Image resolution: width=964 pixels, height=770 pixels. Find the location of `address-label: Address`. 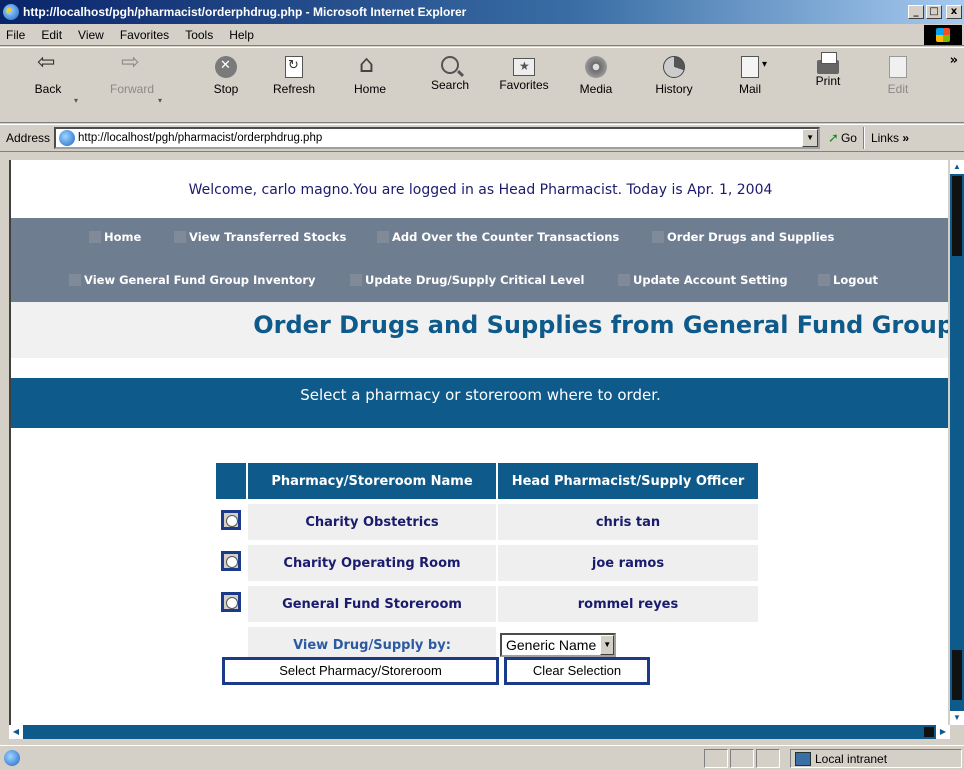

address-label: Address is located at coordinates (28, 138).